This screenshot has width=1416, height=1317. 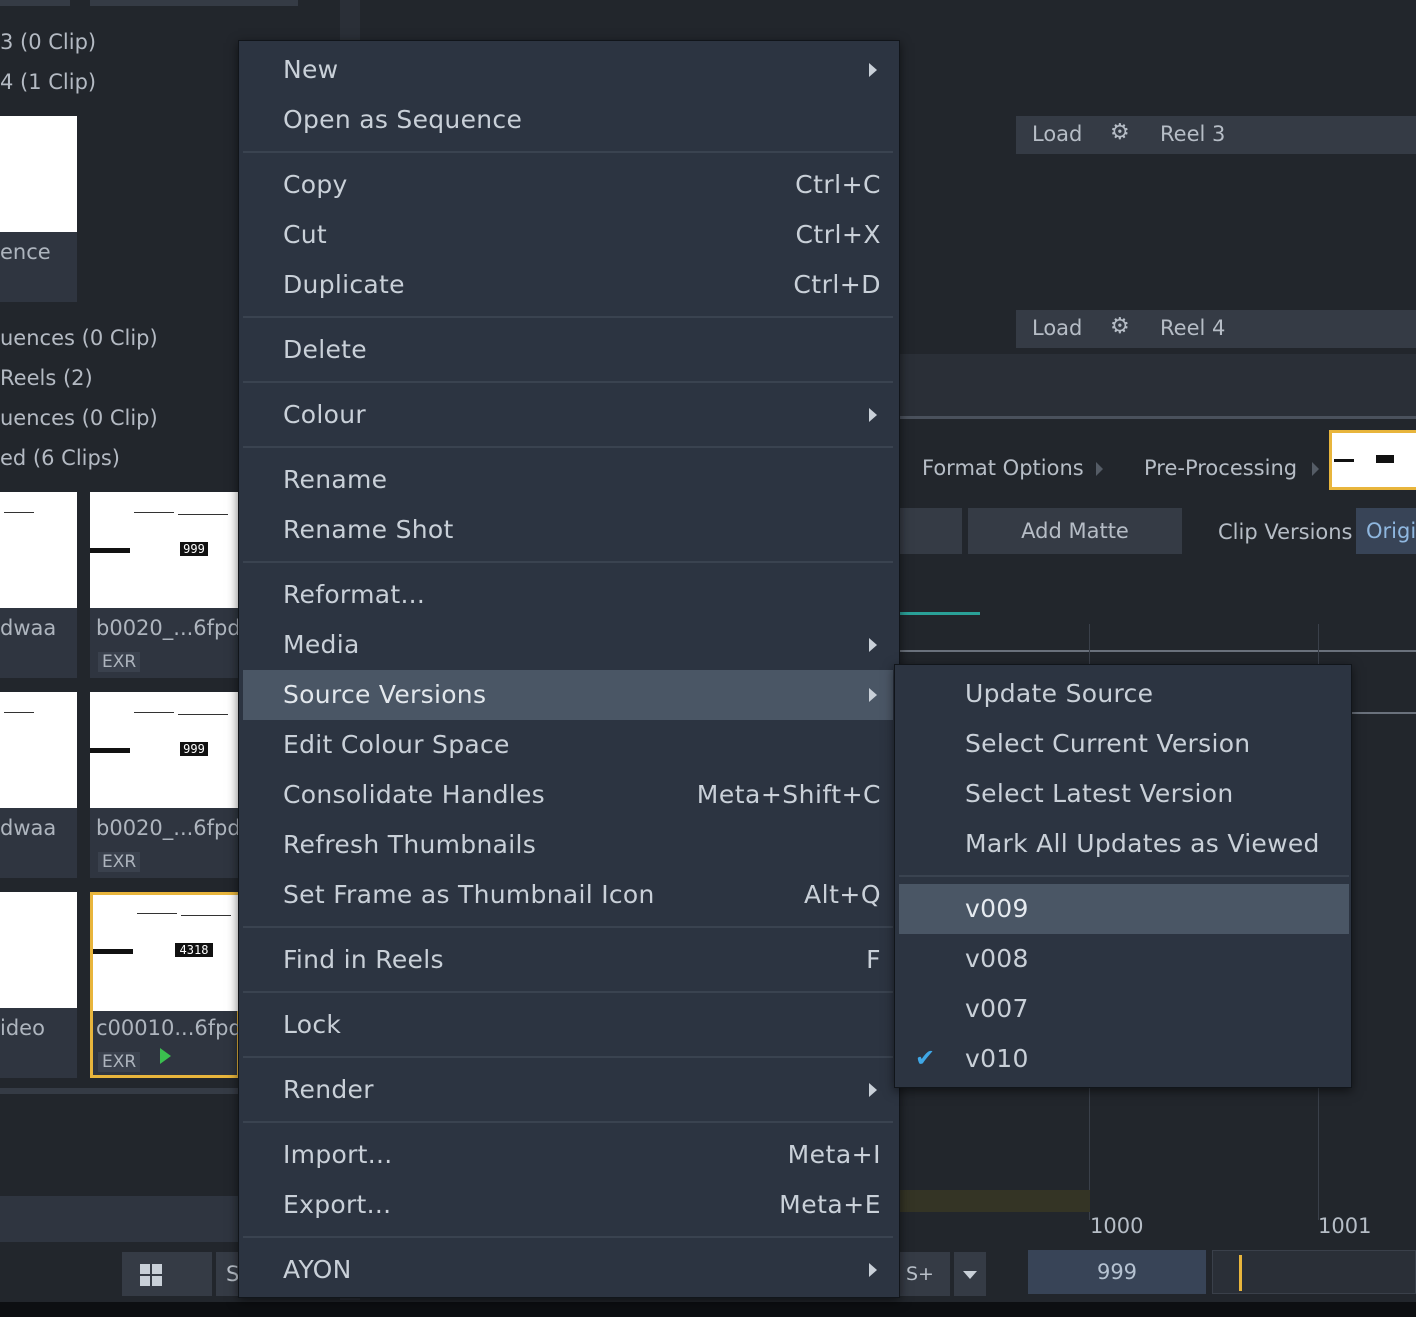 What do you see at coordinates (568, 235) in the screenshot?
I see `menu-item-cut: Cut Ctrl+X` at bounding box center [568, 235].